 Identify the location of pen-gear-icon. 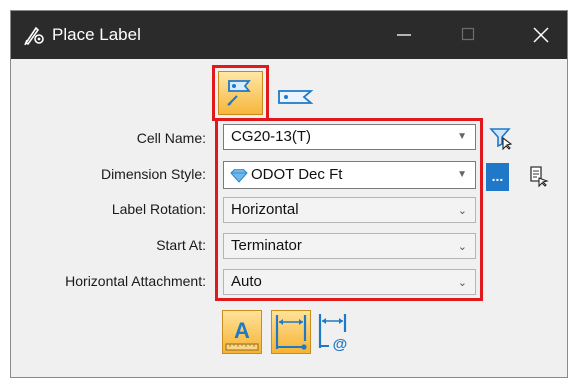
(34, 35).